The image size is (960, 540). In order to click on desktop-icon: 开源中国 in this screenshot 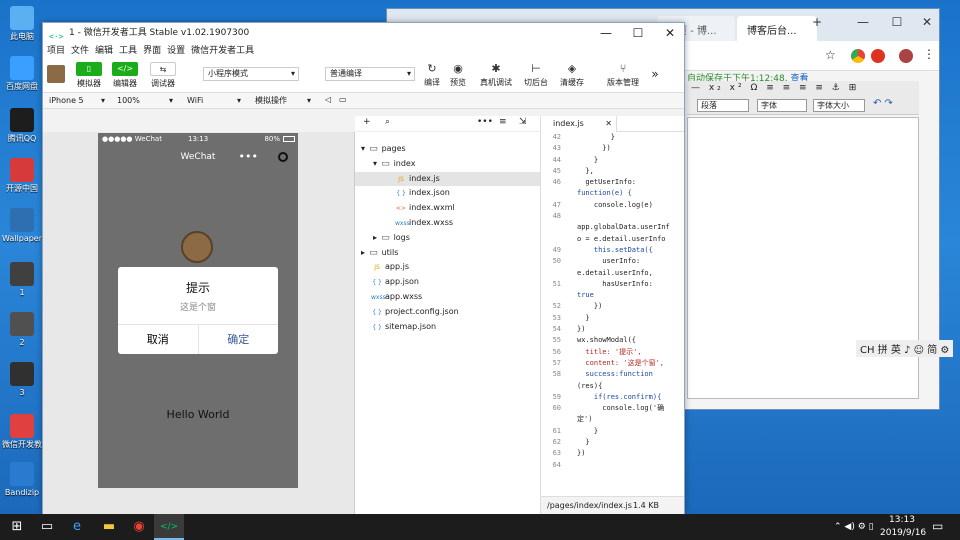, I will do `click(22, 175)`.